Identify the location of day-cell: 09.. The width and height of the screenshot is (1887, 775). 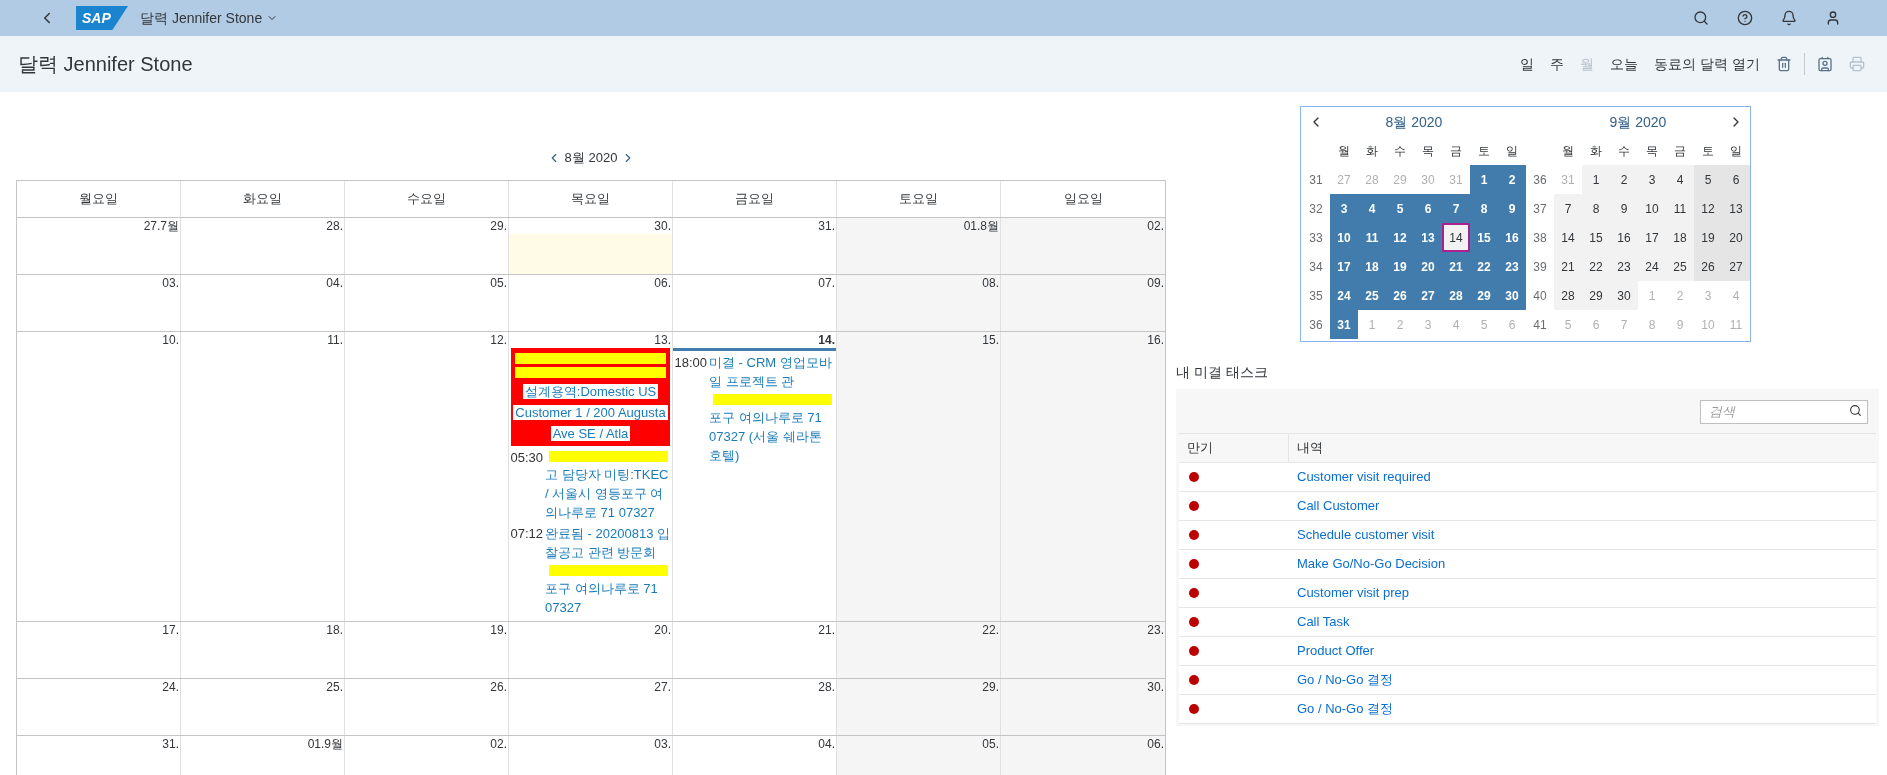
(1083, 303).